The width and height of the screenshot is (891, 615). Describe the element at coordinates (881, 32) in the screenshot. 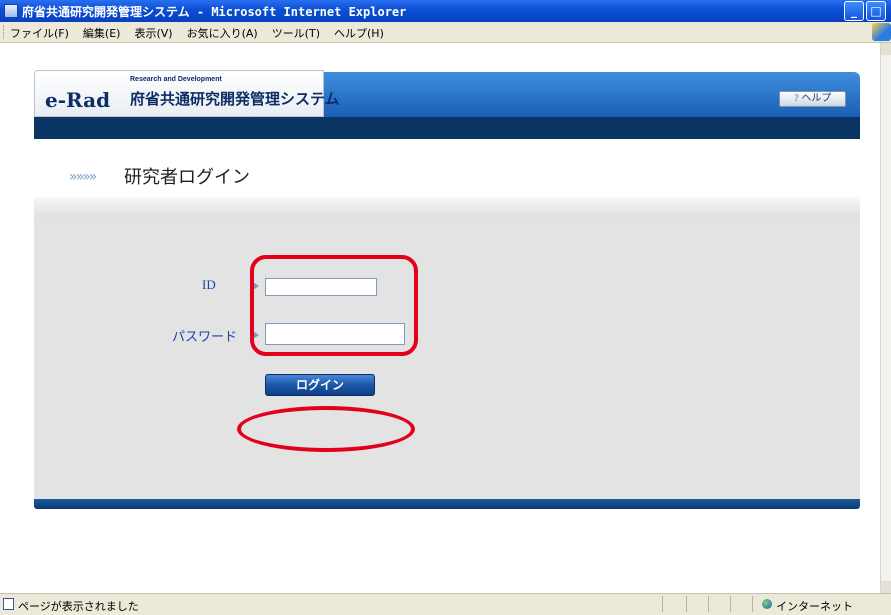

I see `ie-logo-icon` at that location.